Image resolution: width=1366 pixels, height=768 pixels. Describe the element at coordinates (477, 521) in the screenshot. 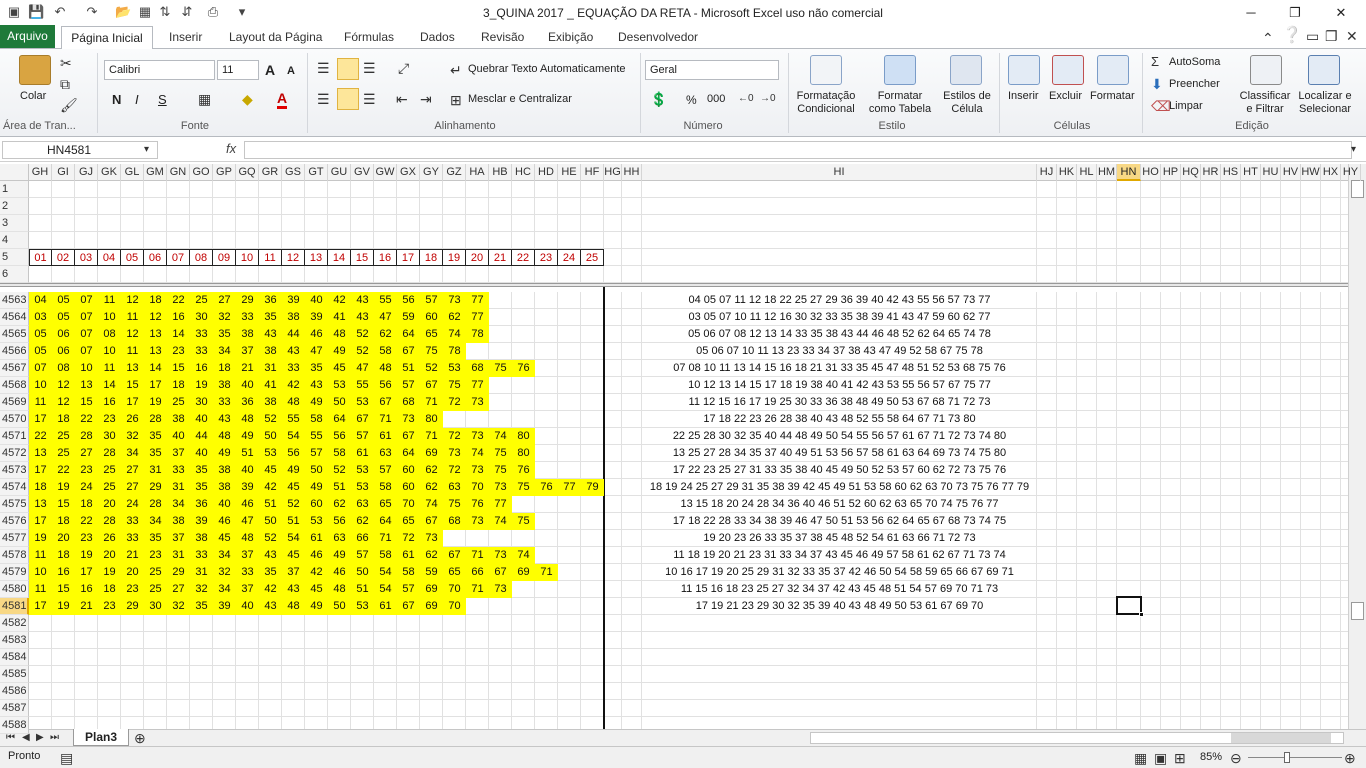

I see `number-cell: 73` at that location.